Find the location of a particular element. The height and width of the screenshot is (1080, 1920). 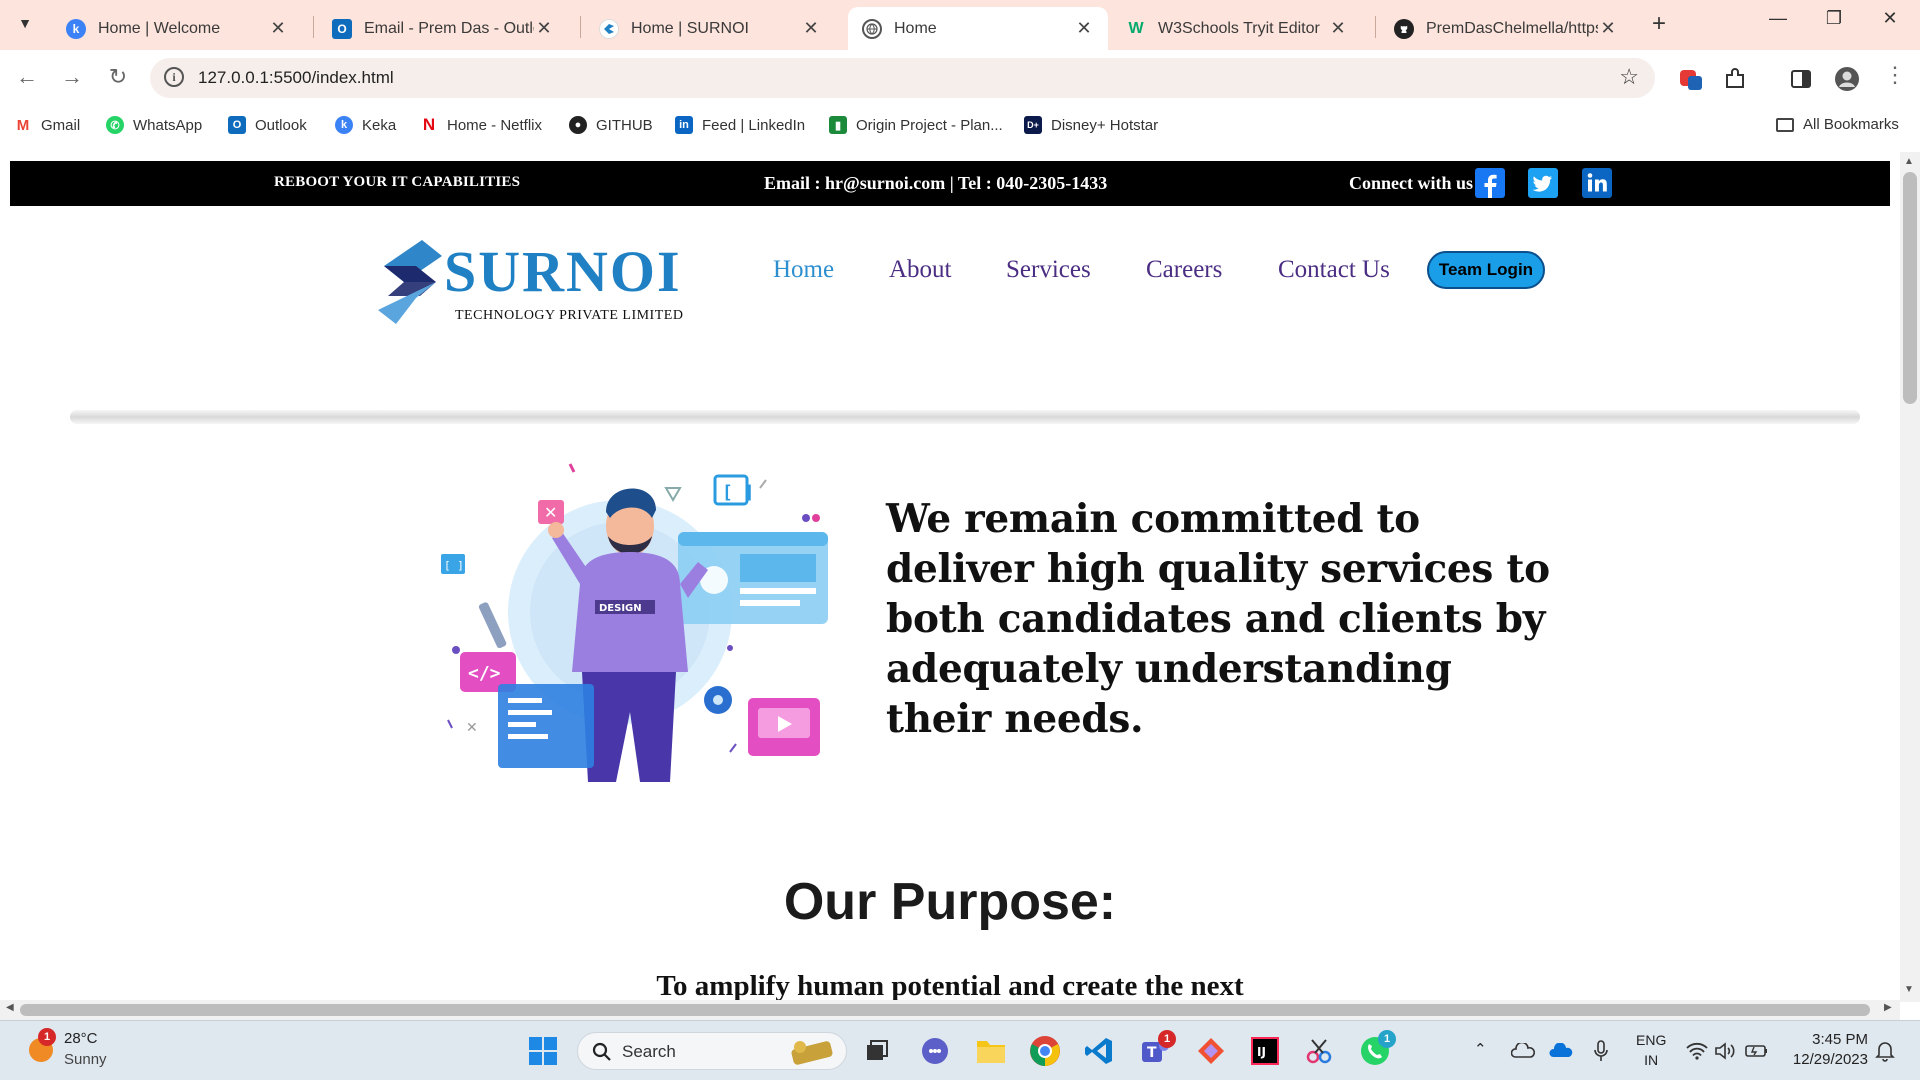

github-icon is located at coordinates (1404, 28).